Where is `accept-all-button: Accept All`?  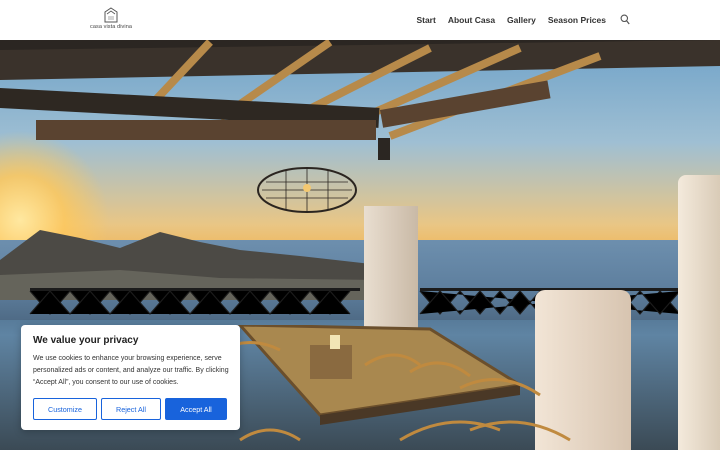
accept-all-button: Accept All is located at coordinates (196, 409).